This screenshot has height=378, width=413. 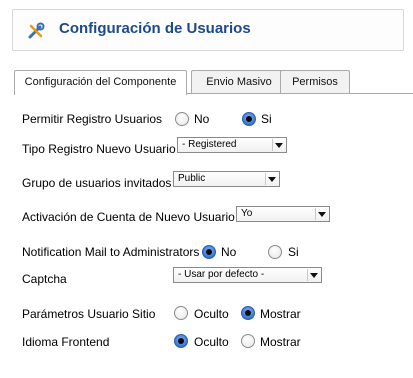 I want to click on tools-icon, so click(x=36, y=30).